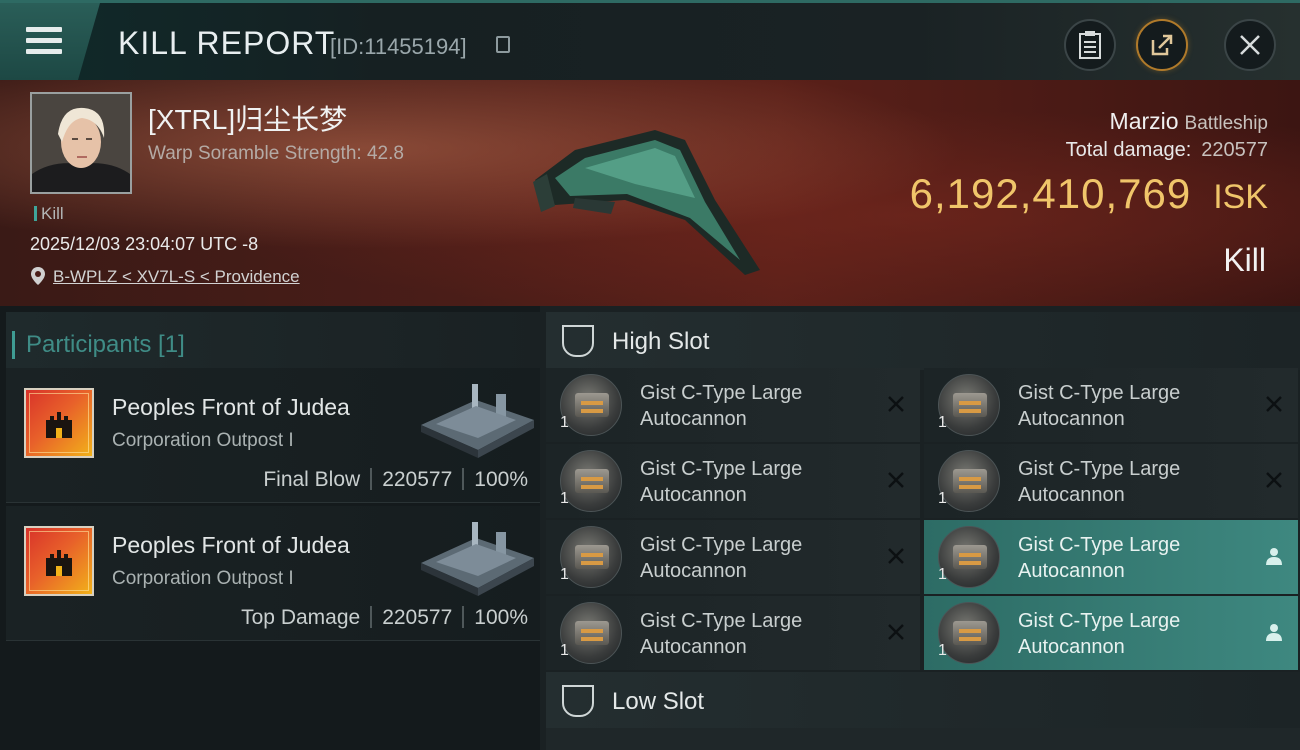 The image size is (1300, 750). What do you see at coordinates (49, 214) in the screenshot?
I see `kill-type-tag: Kill` at bounding box center [49, 214].